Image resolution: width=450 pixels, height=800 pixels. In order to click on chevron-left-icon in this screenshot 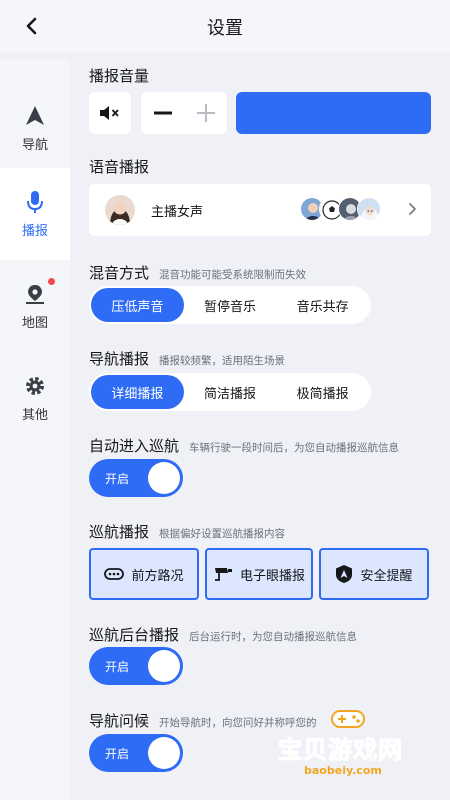, I will do `click(31, 26)`.